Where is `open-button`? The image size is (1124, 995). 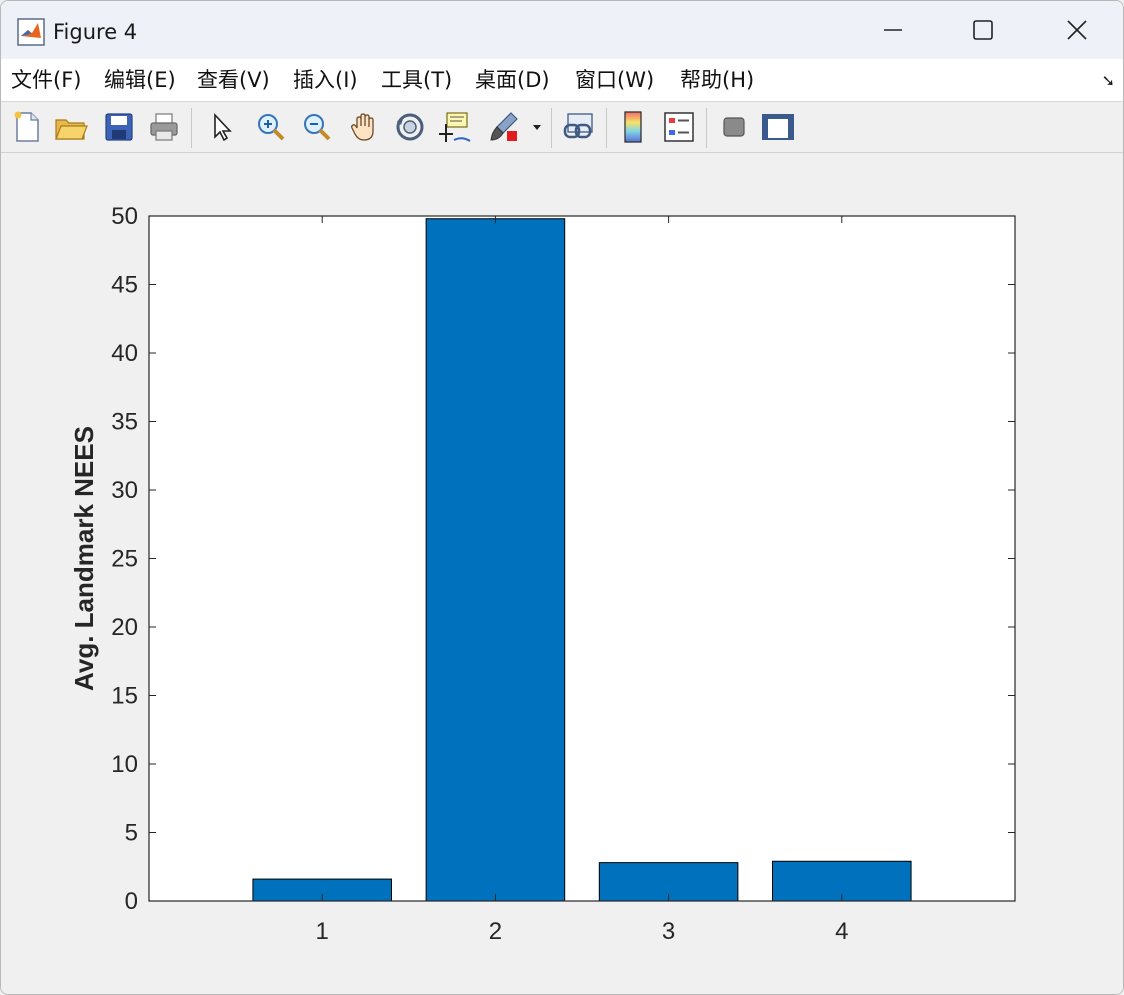 open-button is located at coordinates (71, 127).